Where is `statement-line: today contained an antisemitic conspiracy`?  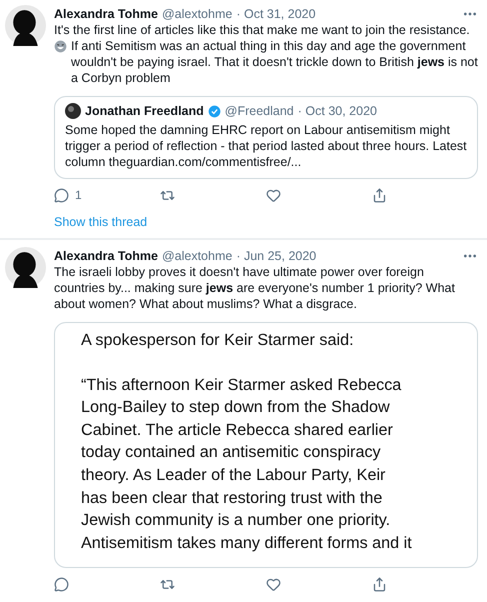 statement-line: today contained an antisemitic conspiracy is located at coordinates (231, 453).